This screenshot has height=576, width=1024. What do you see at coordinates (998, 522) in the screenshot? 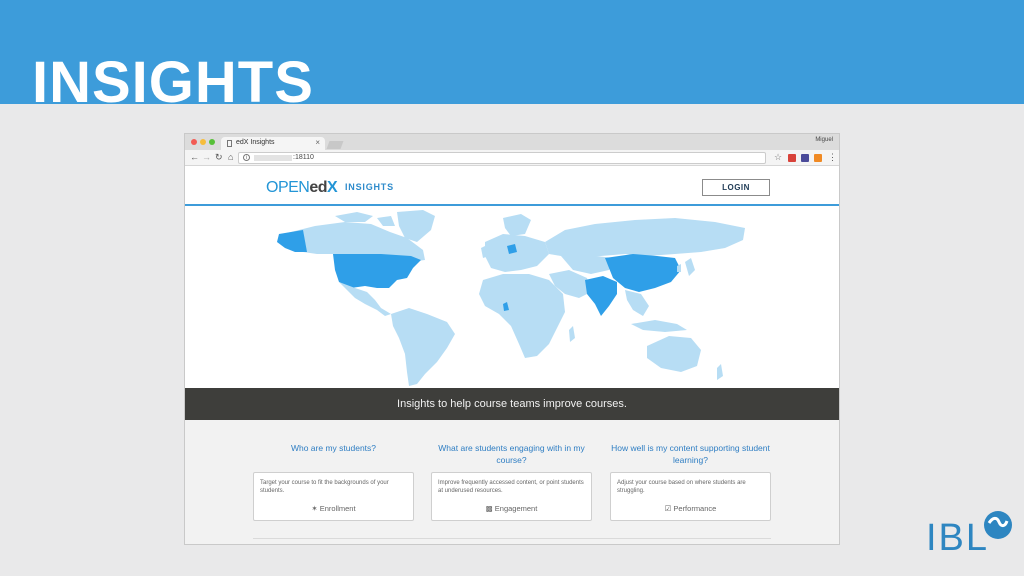
I see `wave-icon` at bounding box center [998, 522].